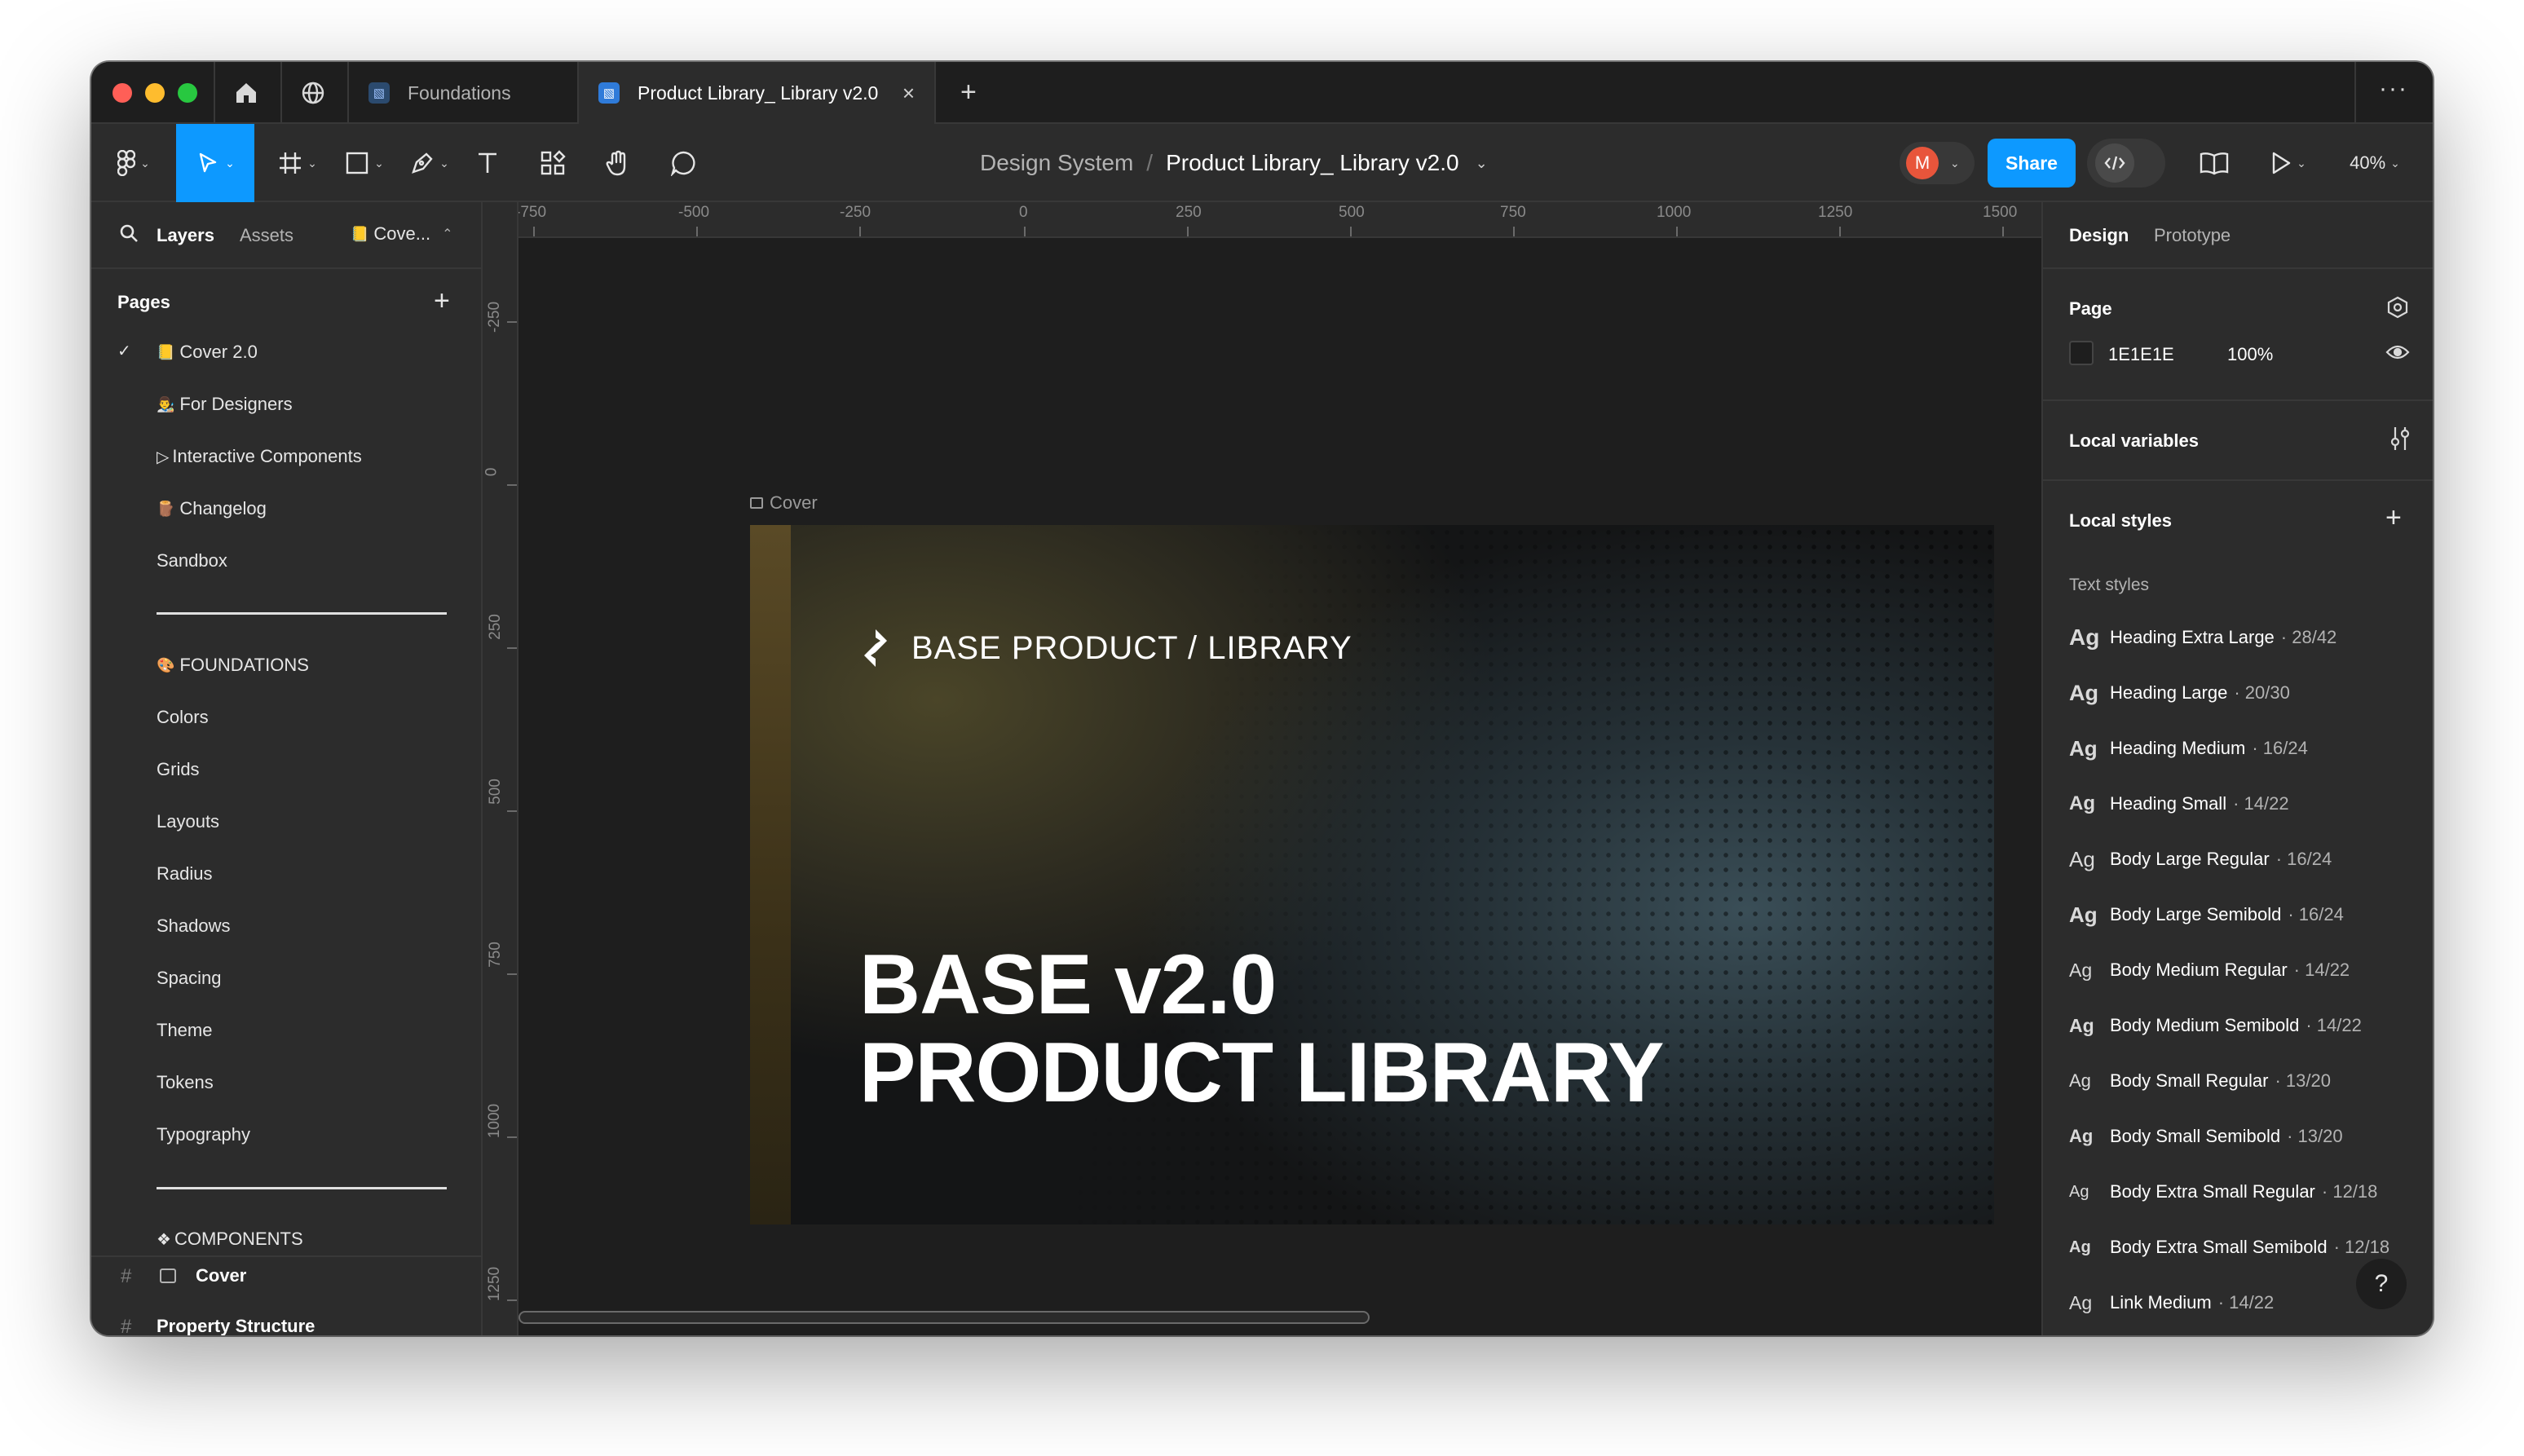 This screenshot has height=1456, width=2524. What do you see at coordinates (618, 163) in the screenshot?
I see `hand-tool-button` at bounding box center [618, 163].